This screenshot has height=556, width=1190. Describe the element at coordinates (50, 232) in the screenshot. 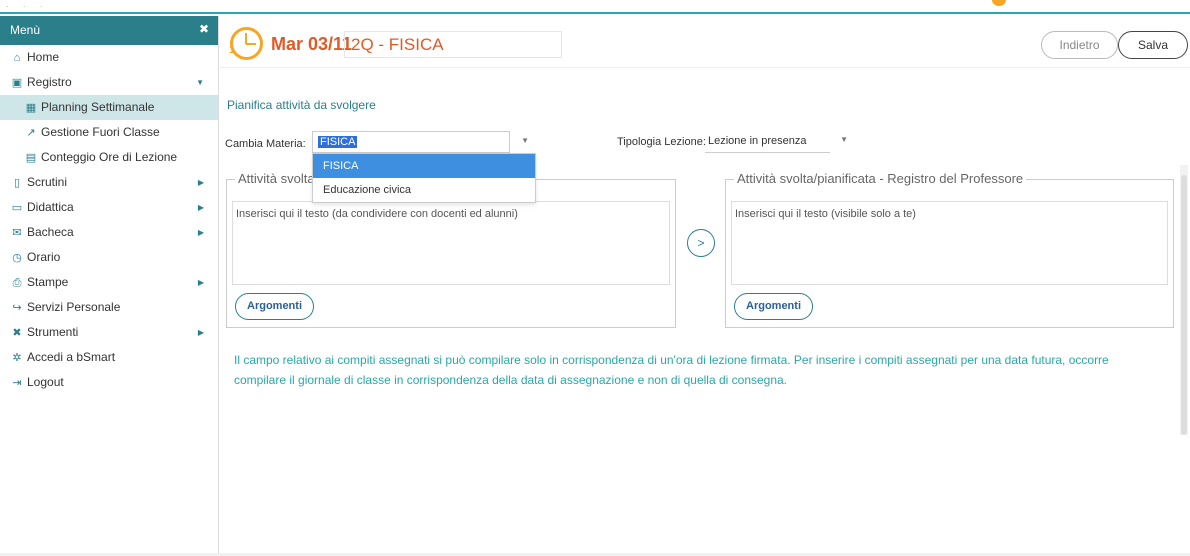

I see `sidebar-item-label: Bacheca` at that location.